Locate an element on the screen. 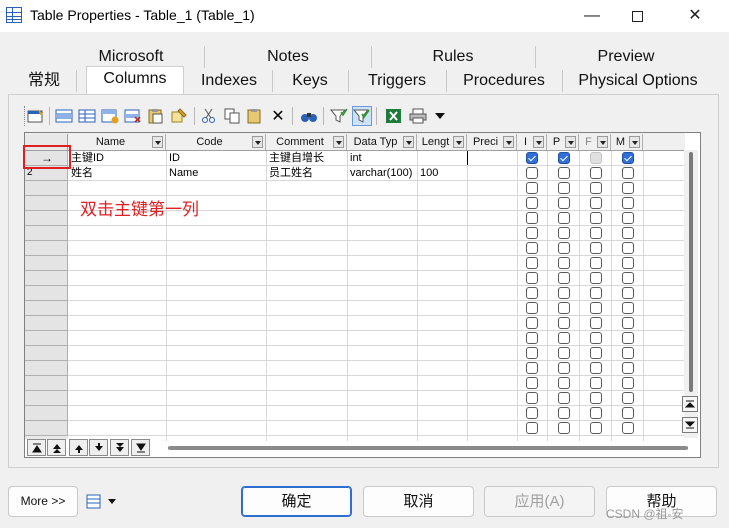  customize-columns-icon is located at coordinates (362, 116).